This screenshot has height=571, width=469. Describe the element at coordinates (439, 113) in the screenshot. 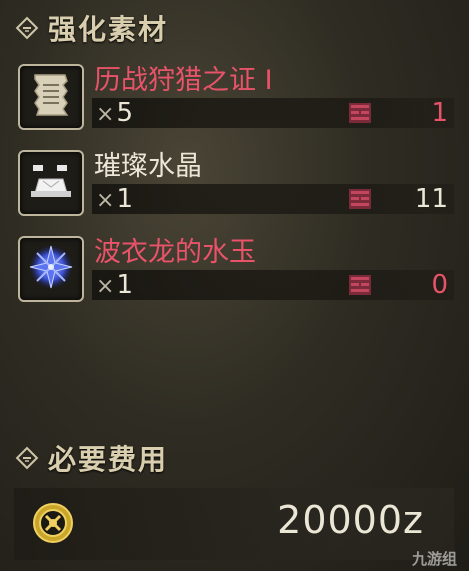

I see `owned-quantity: 1` at that location.